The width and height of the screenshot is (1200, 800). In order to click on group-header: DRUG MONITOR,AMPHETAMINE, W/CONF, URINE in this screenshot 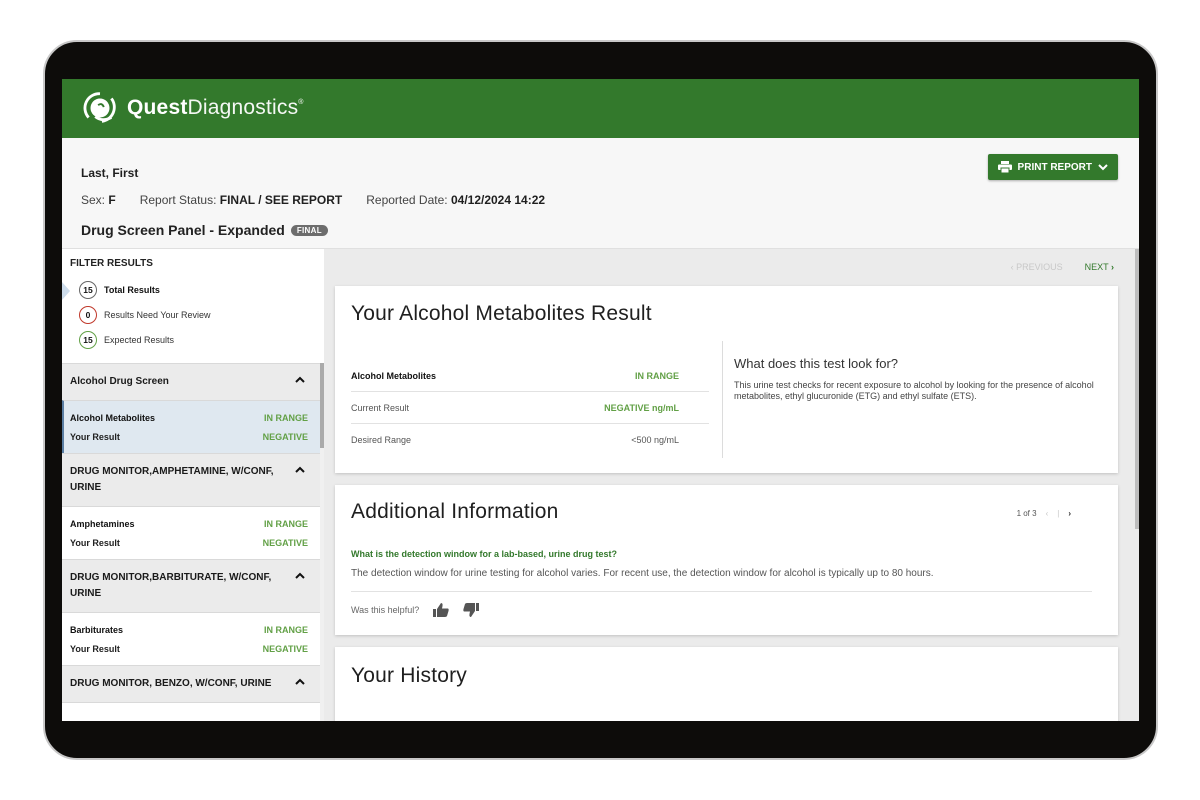, I will do `click(191, 479)`.